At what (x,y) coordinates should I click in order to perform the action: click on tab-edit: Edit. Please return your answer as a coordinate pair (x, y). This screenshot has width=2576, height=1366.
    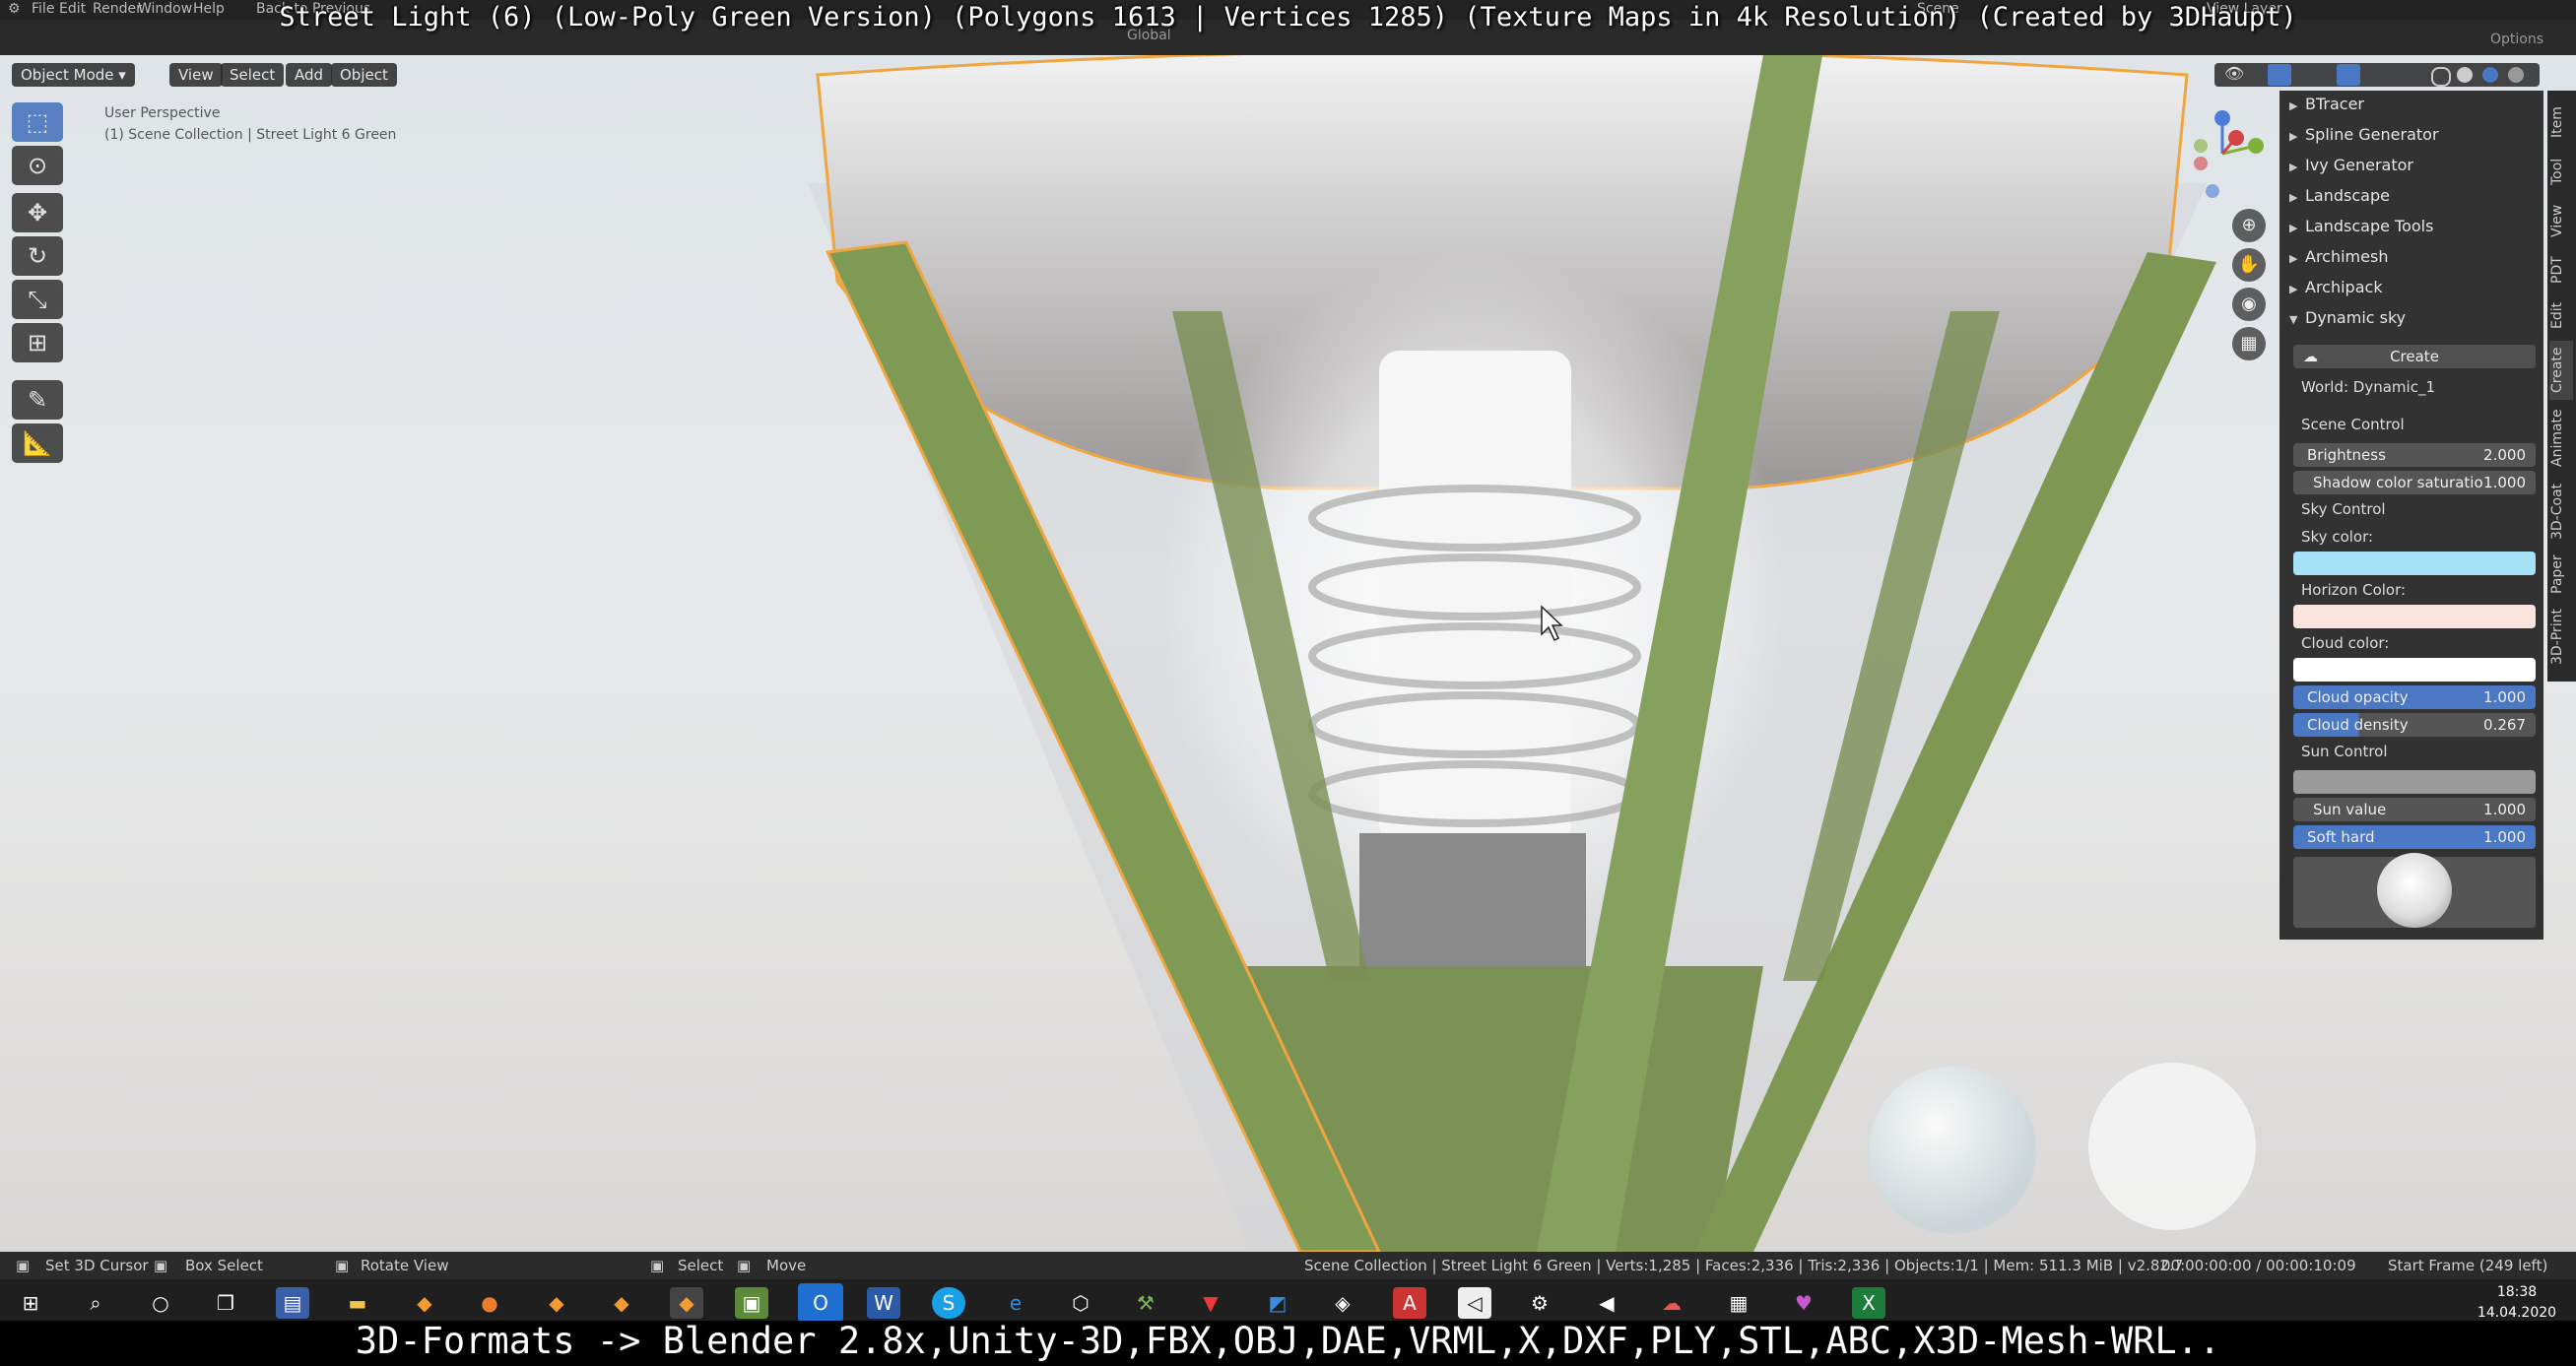
    Looking at the image, I should click on (2561, 315).